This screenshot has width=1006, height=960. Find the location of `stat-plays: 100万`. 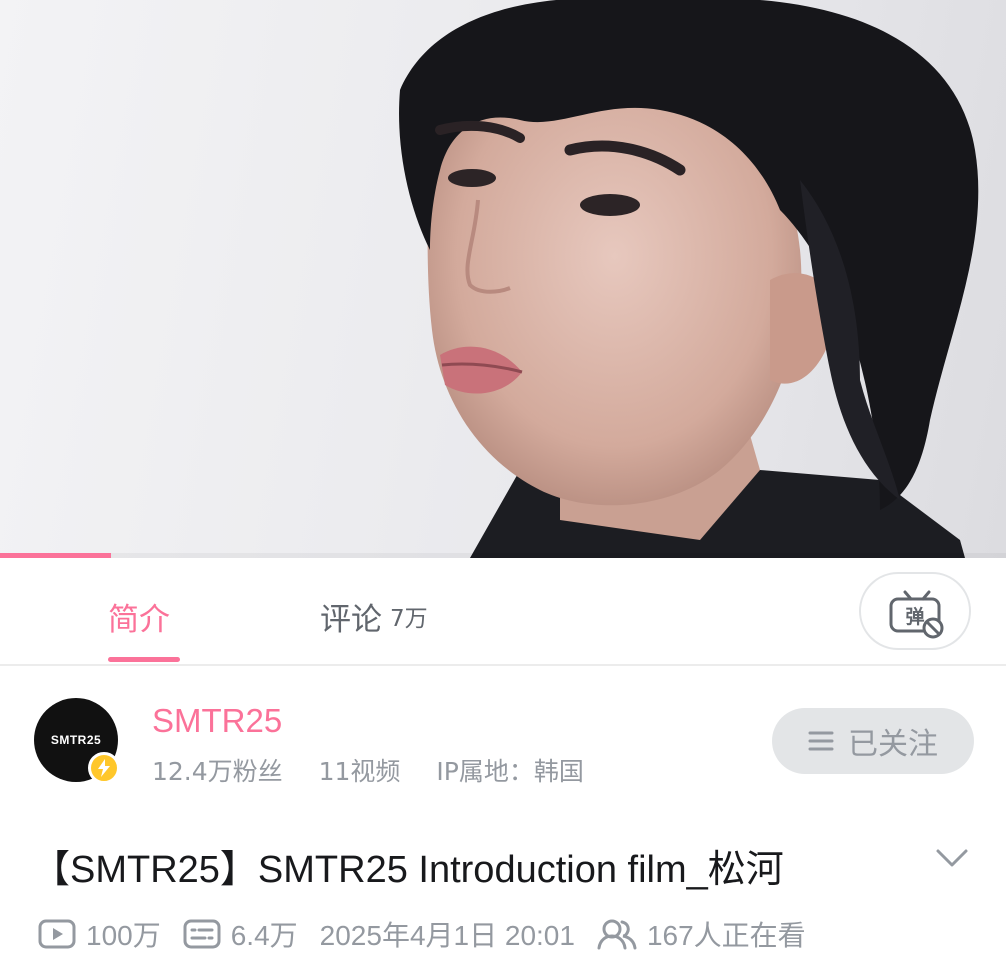

stat-plays: 100万 is located at coordinates (99, 934).